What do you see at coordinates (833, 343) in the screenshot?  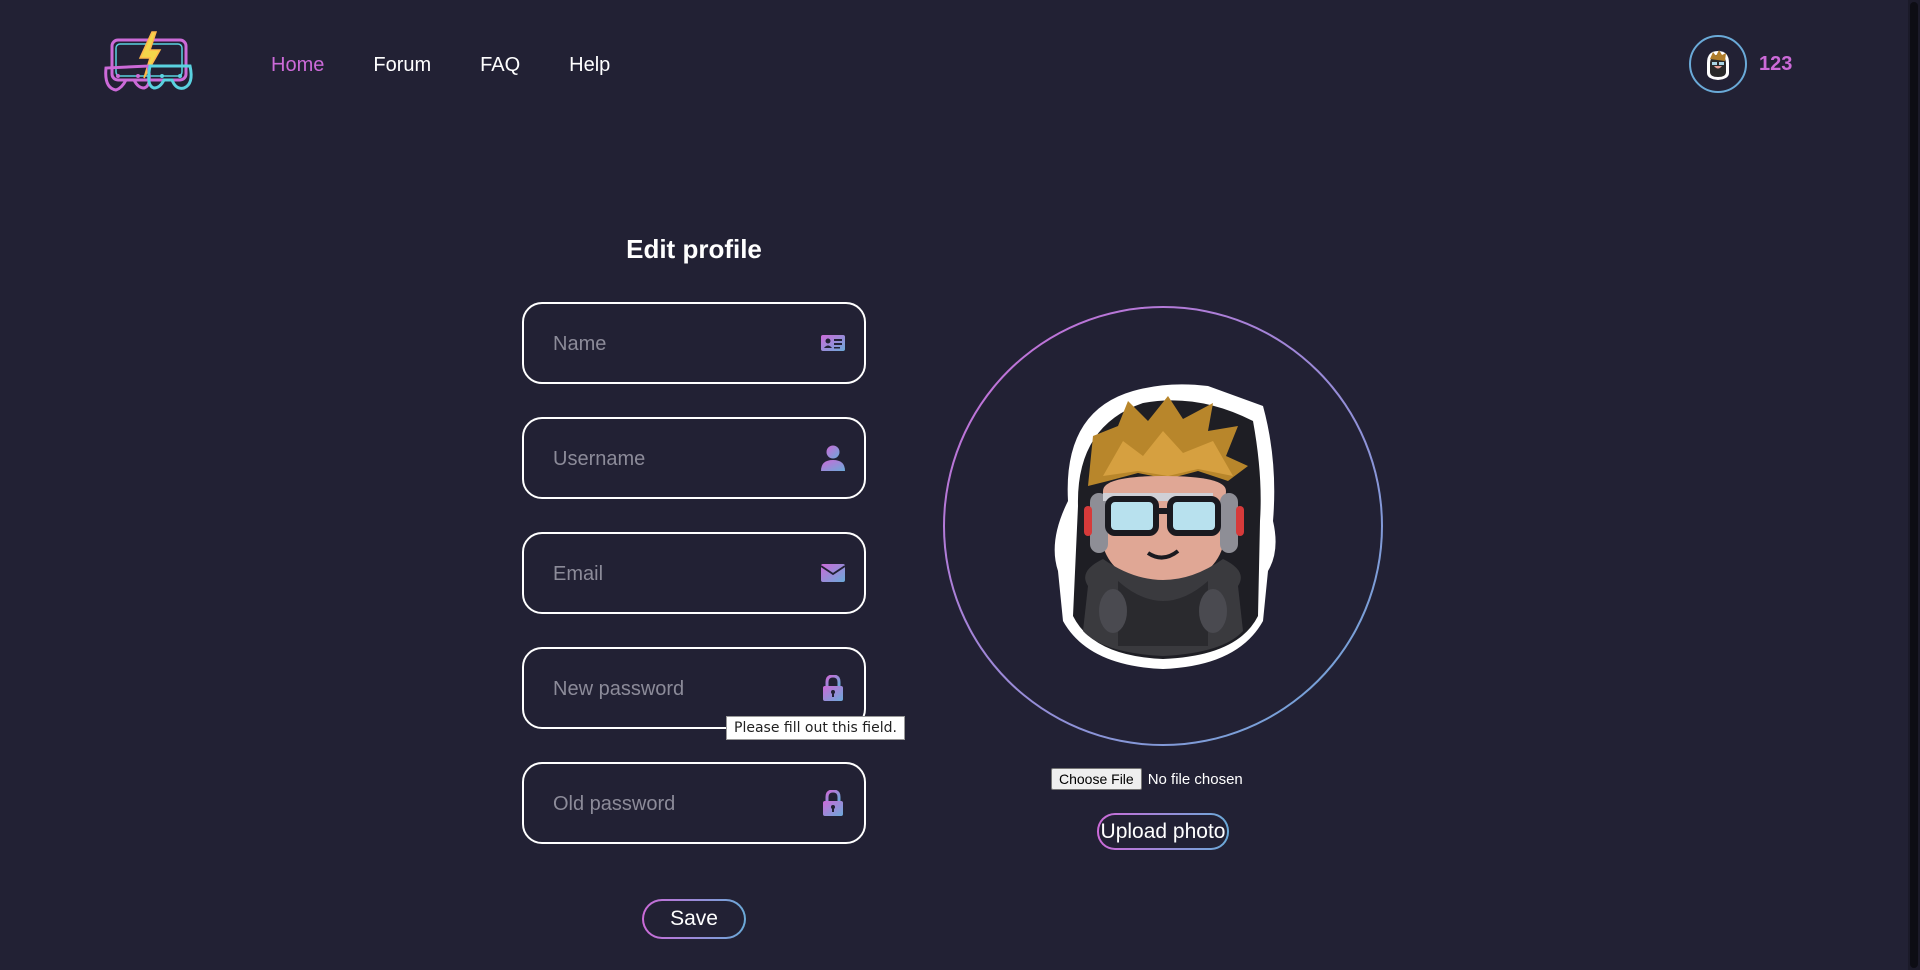 I see `id-card-icon` at bounding box center [833, 343].